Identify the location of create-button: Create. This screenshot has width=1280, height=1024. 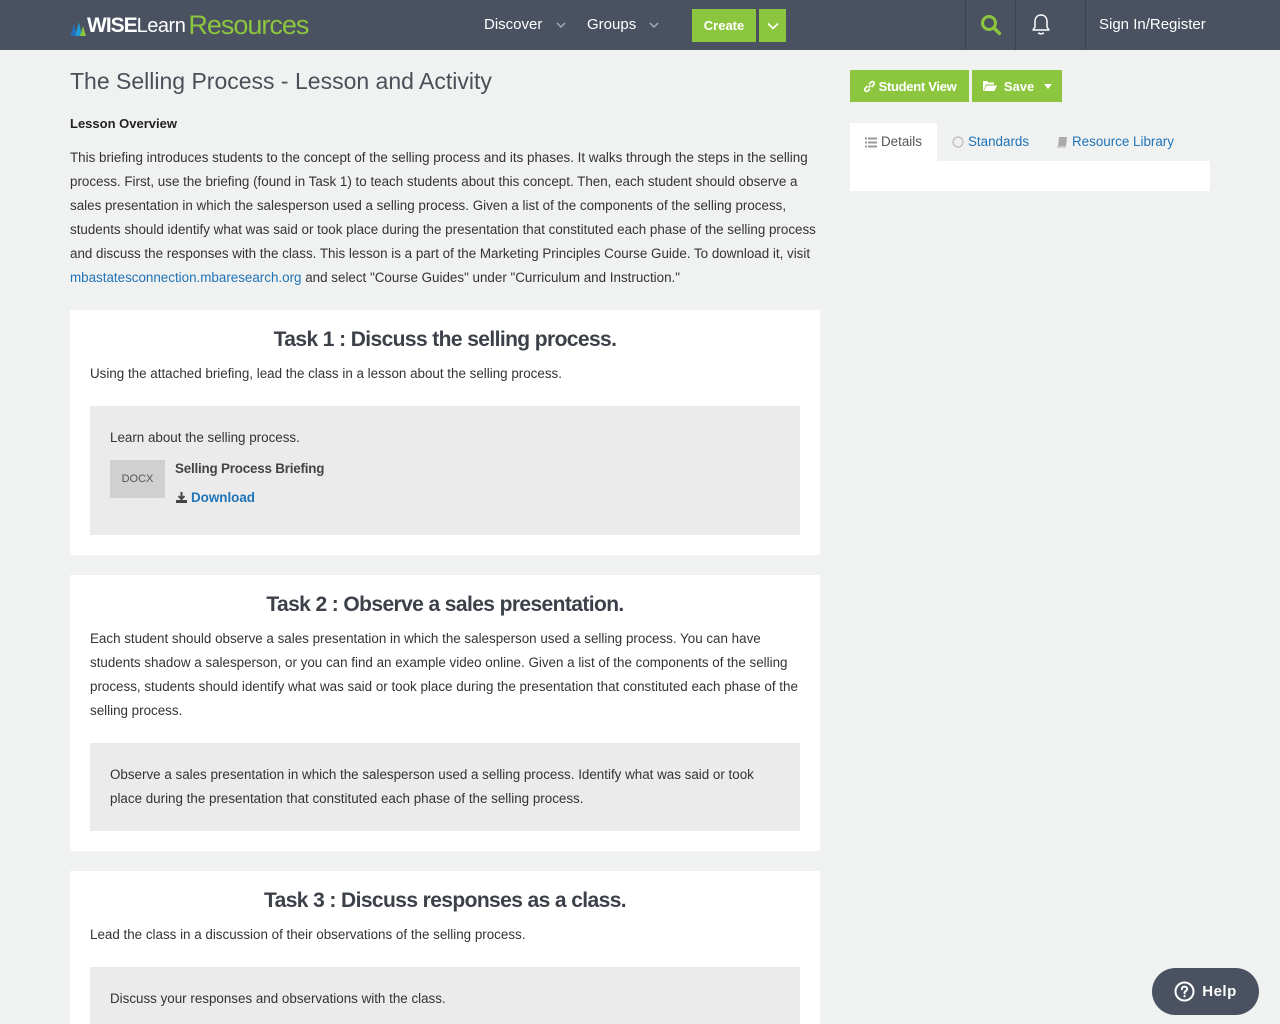
(724, 25).